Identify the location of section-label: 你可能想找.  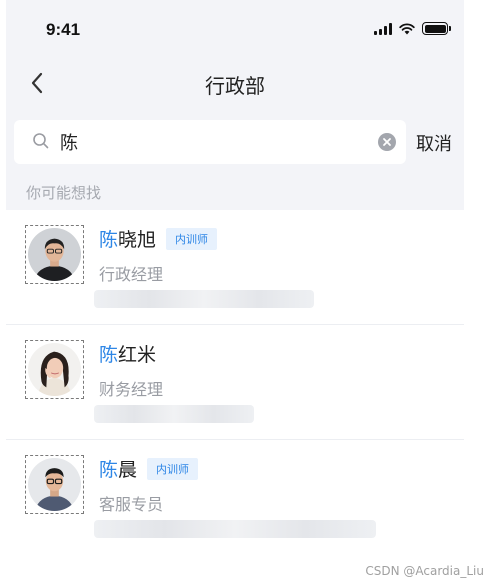
(64, 193).